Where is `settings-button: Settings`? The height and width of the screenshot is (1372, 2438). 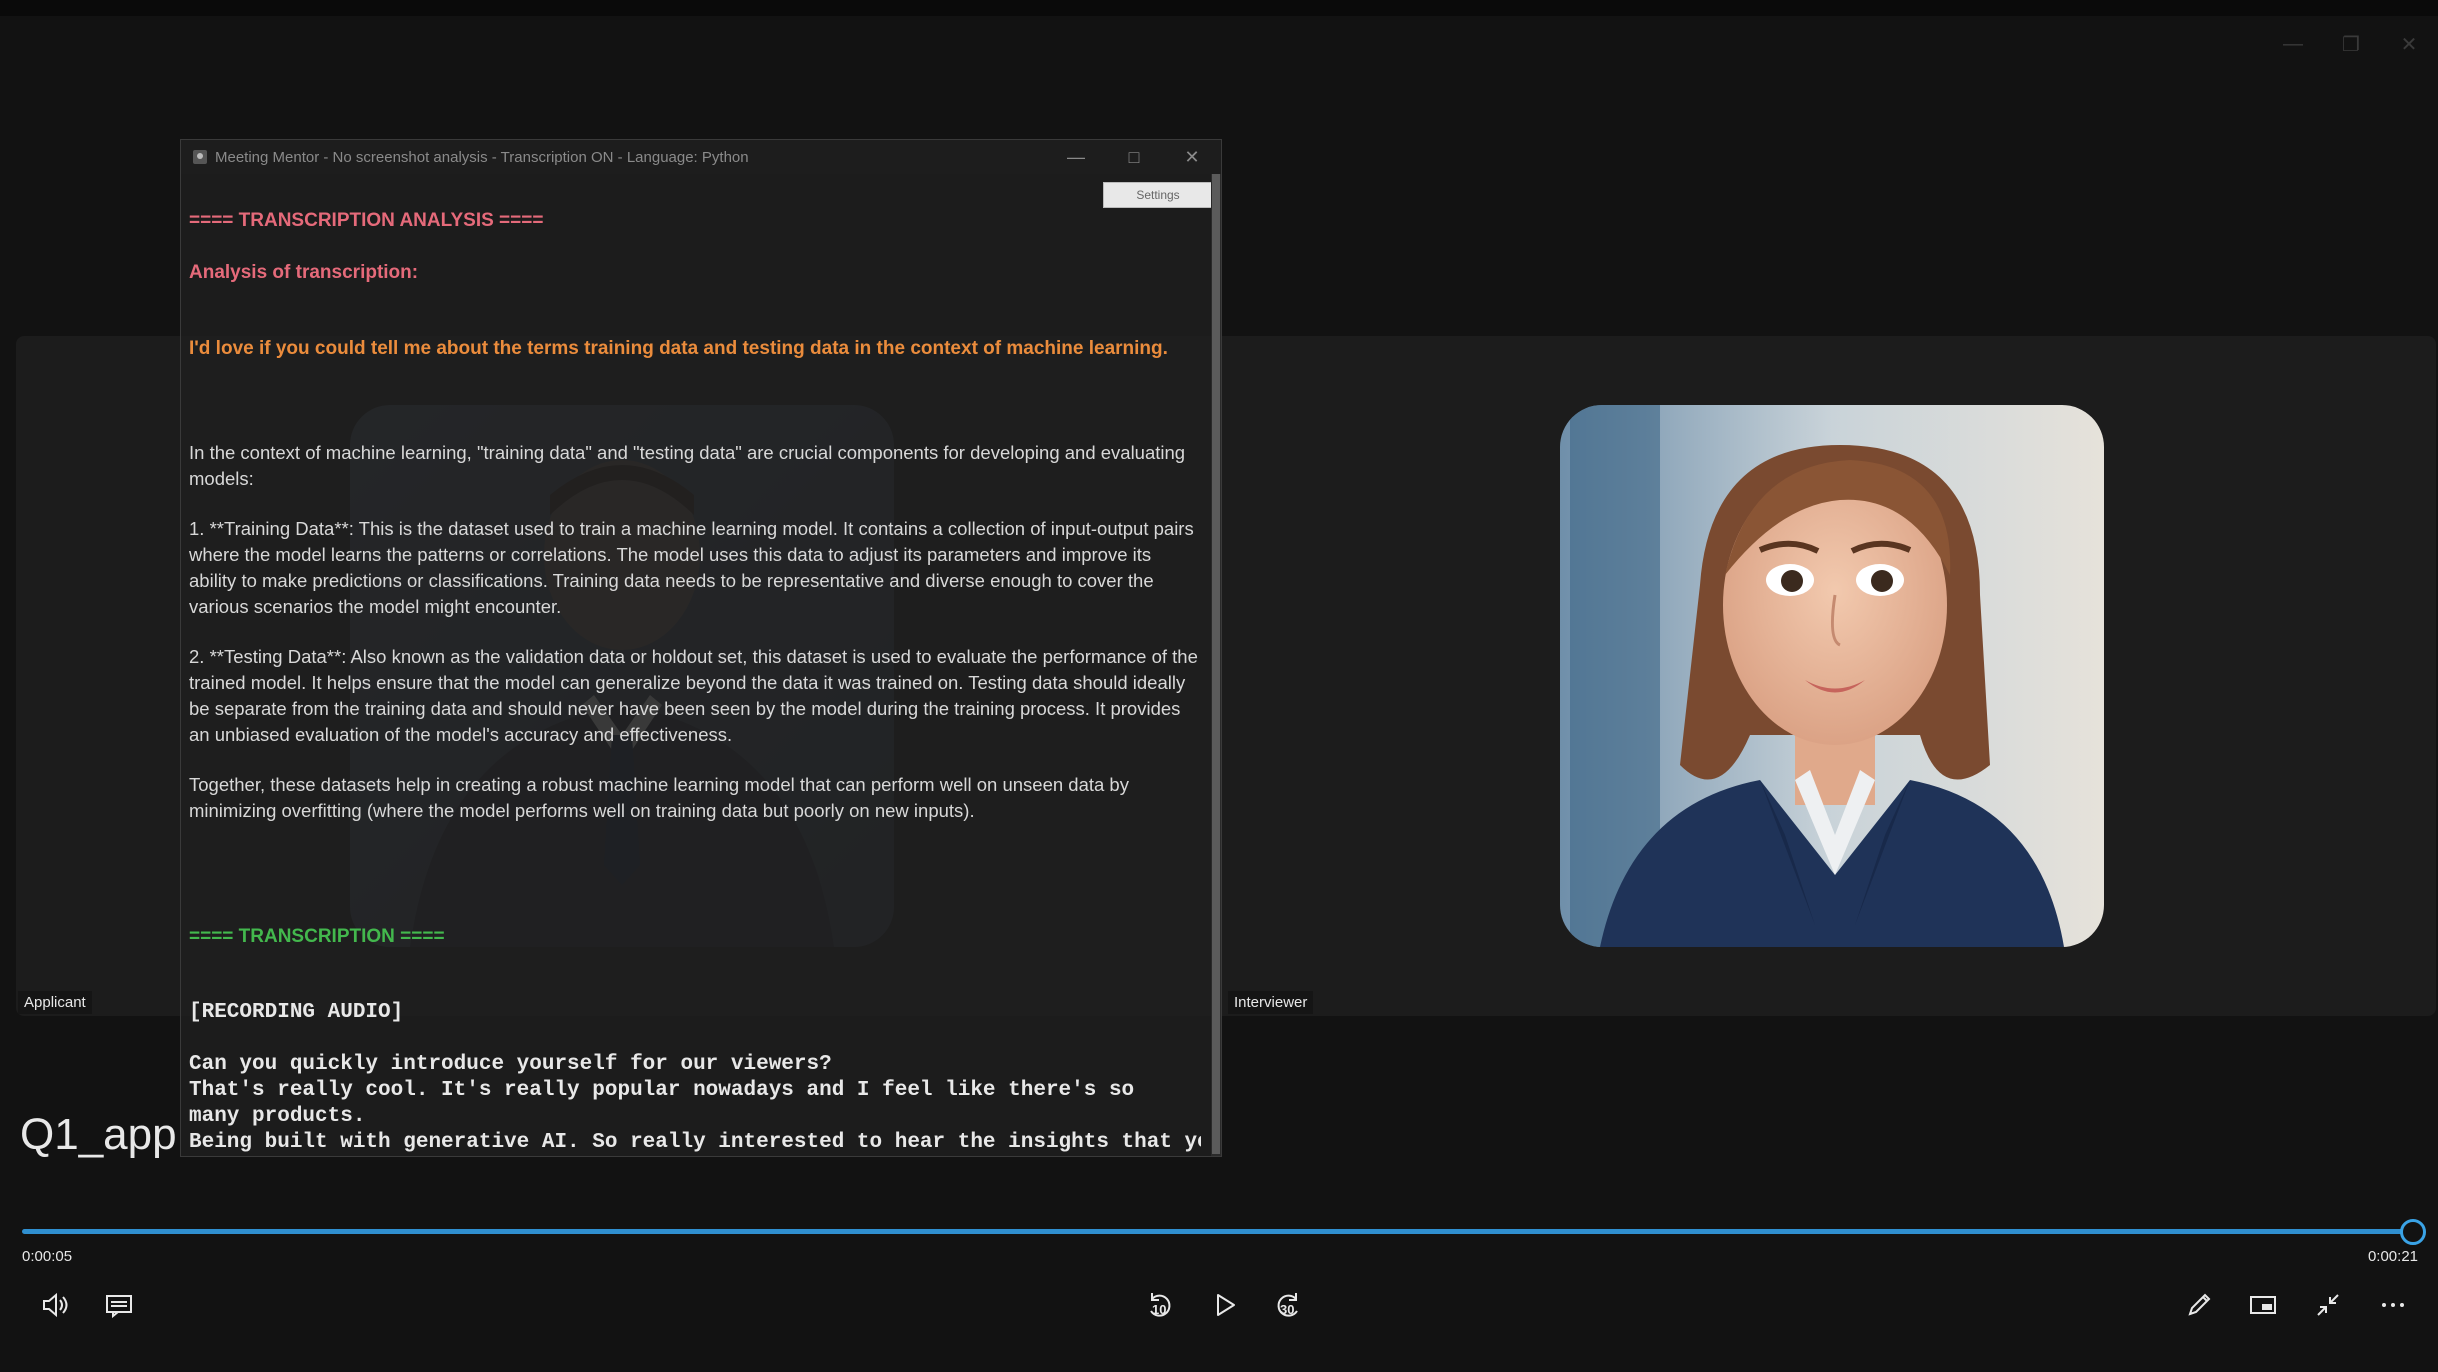 settings-button: Settings is located at coordinates (1158, 195).